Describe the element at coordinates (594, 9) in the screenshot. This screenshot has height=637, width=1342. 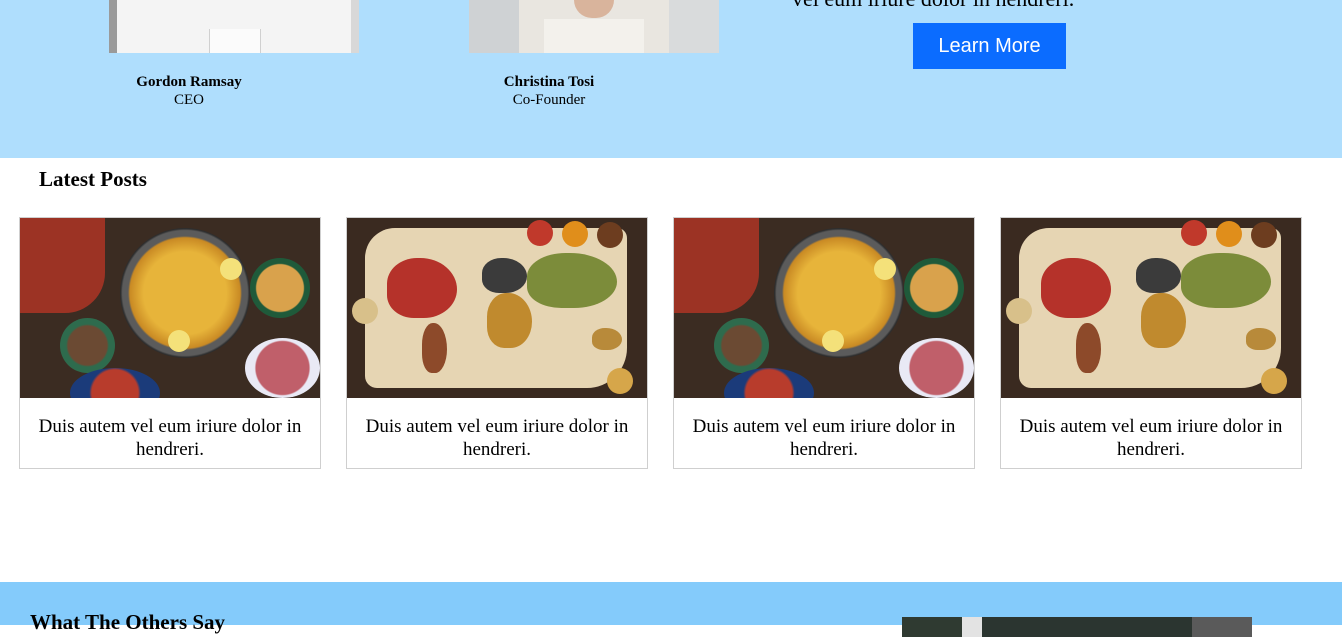
I see `portrait-neck` at that location.